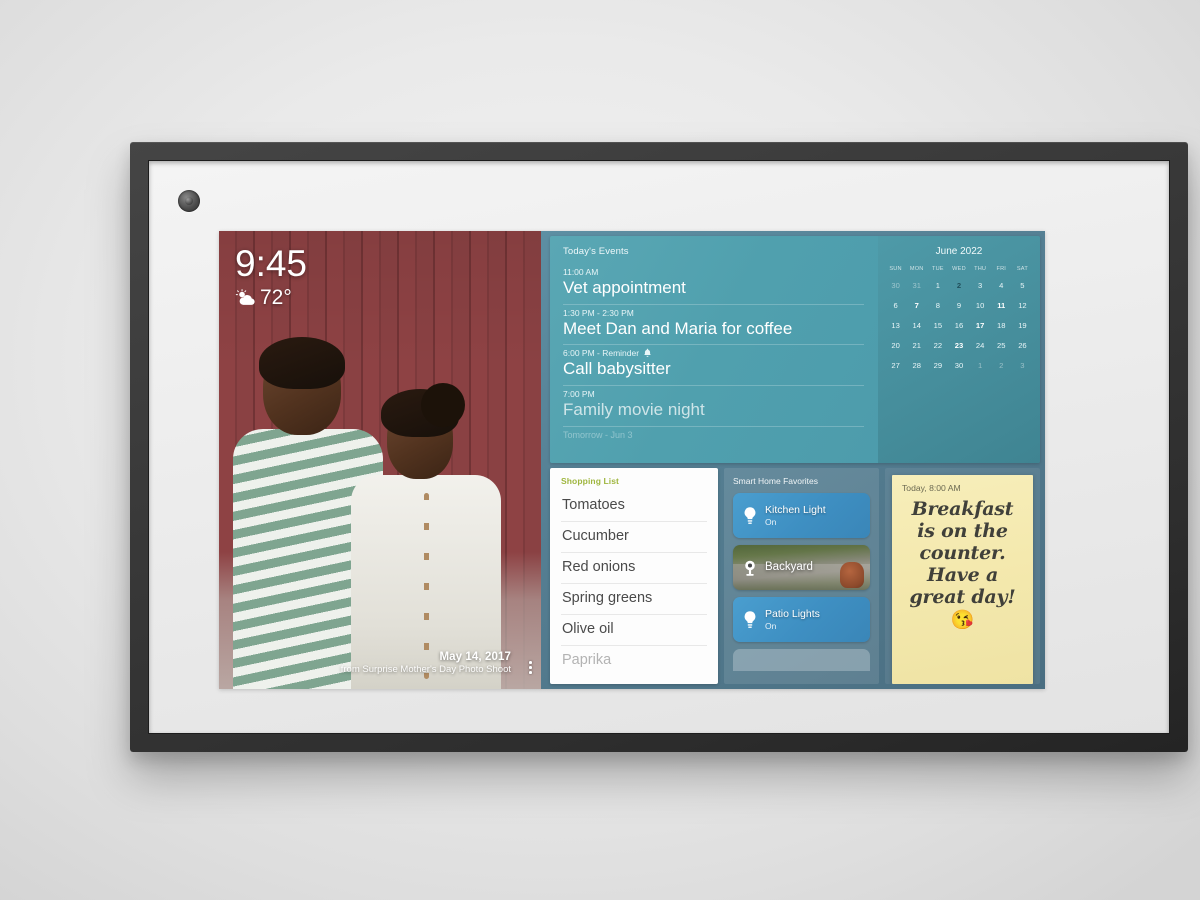 This screenshot has width=1200, height=900. I want to click on sticky-note-line: counter., so click(962, 553).